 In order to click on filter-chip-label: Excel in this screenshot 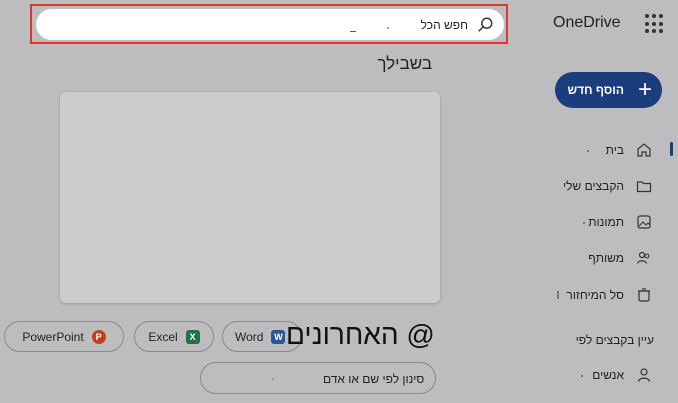, I will do `click(163, 336)`.